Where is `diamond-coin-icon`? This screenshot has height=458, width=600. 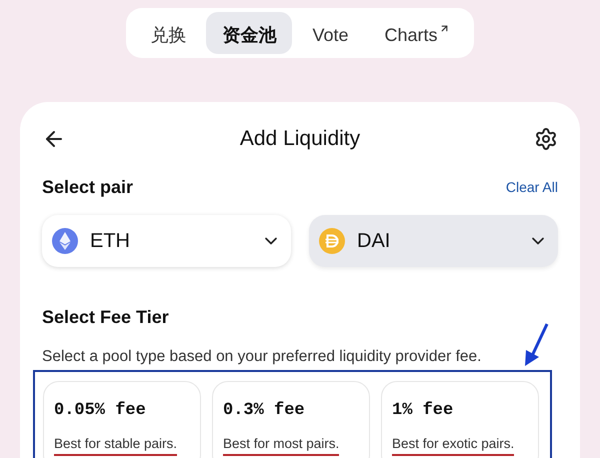
diamond-coin-icon is located at coordinates (65, 241).